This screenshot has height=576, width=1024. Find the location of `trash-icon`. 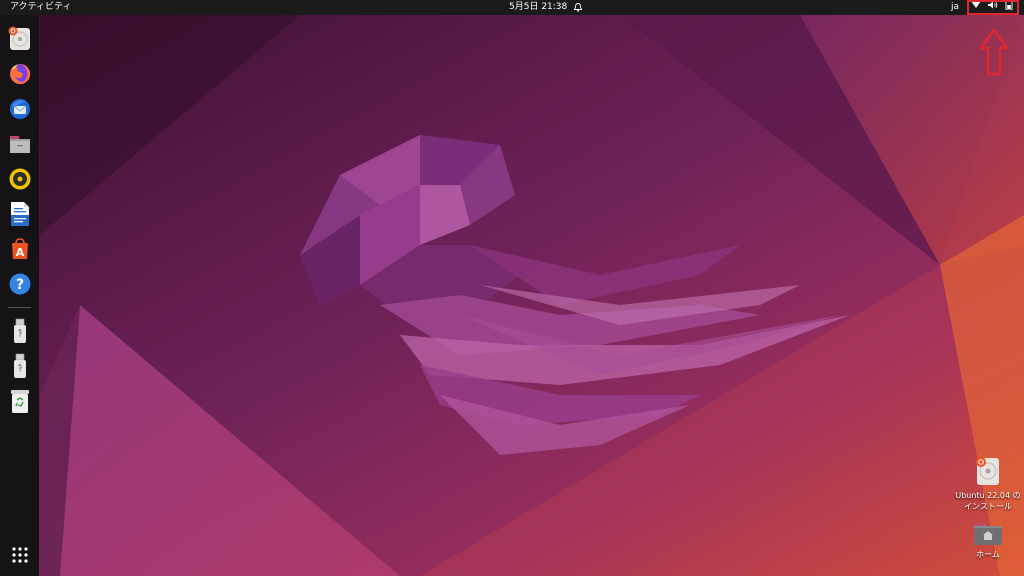

trash-icon is located at coordinates (19, 401).